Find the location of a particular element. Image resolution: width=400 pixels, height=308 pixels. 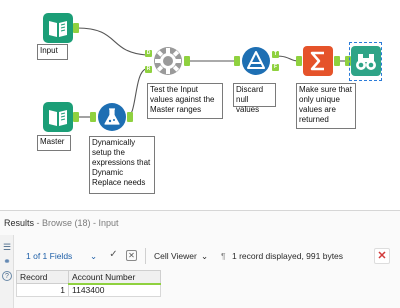

results-title: Results is located at coordinates (19, 223).